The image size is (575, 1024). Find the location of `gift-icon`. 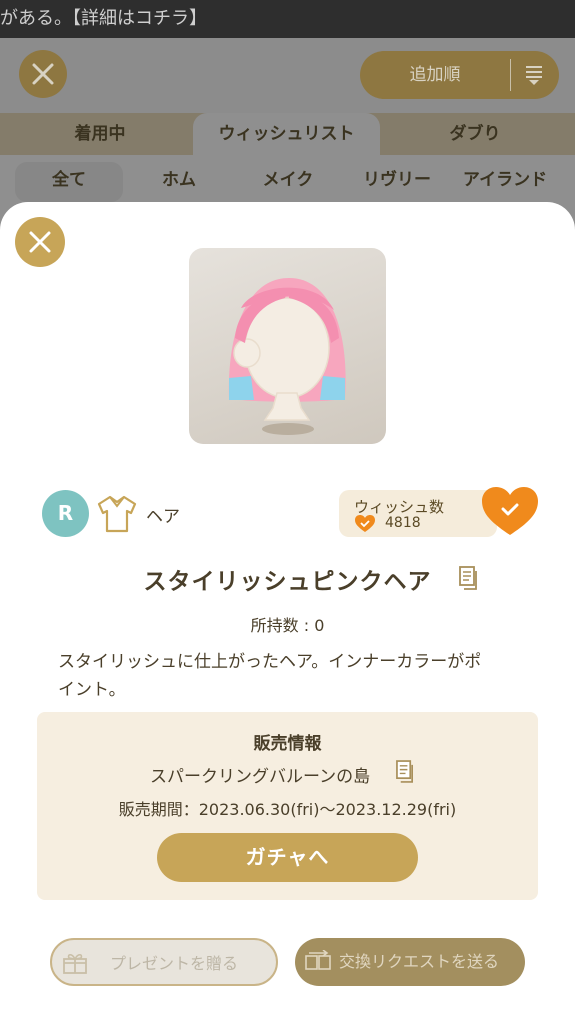

gift-icon is located at coordinates (75, 963).